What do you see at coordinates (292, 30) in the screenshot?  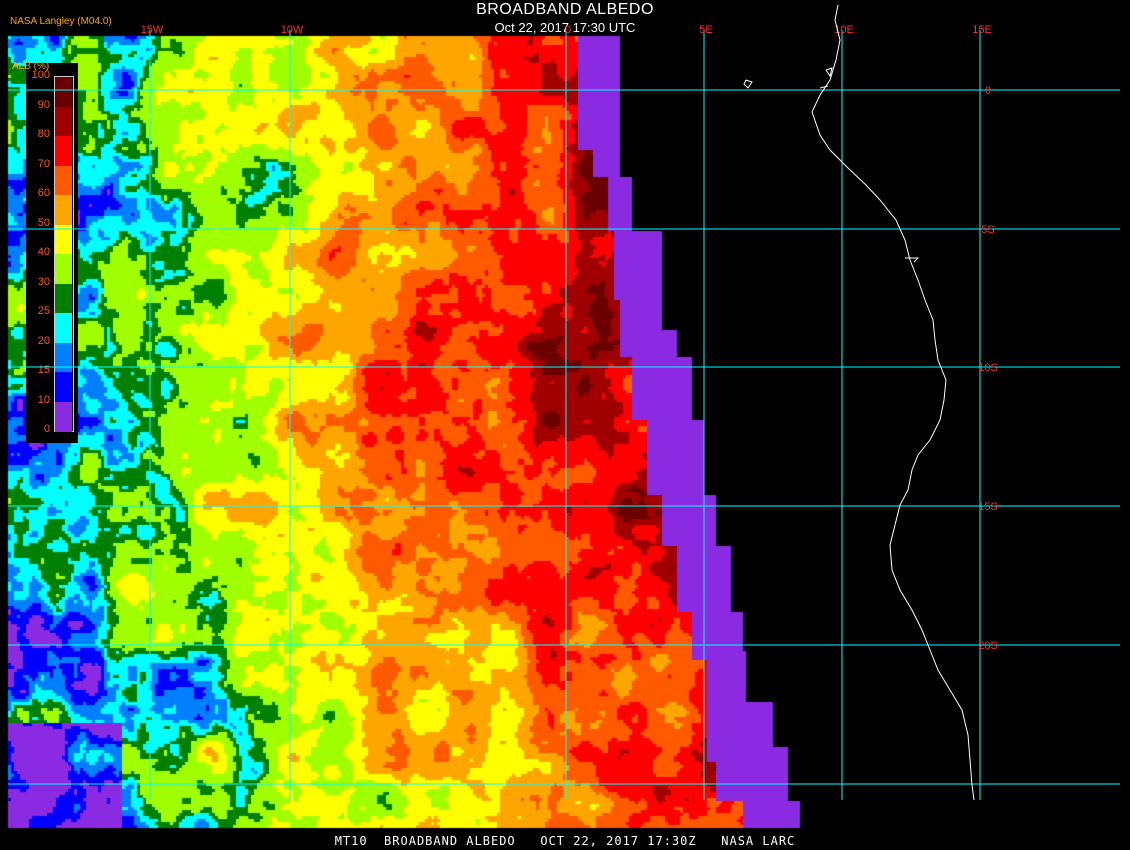 I see `longitude-label: 10W` at bounding box center [292, 30].